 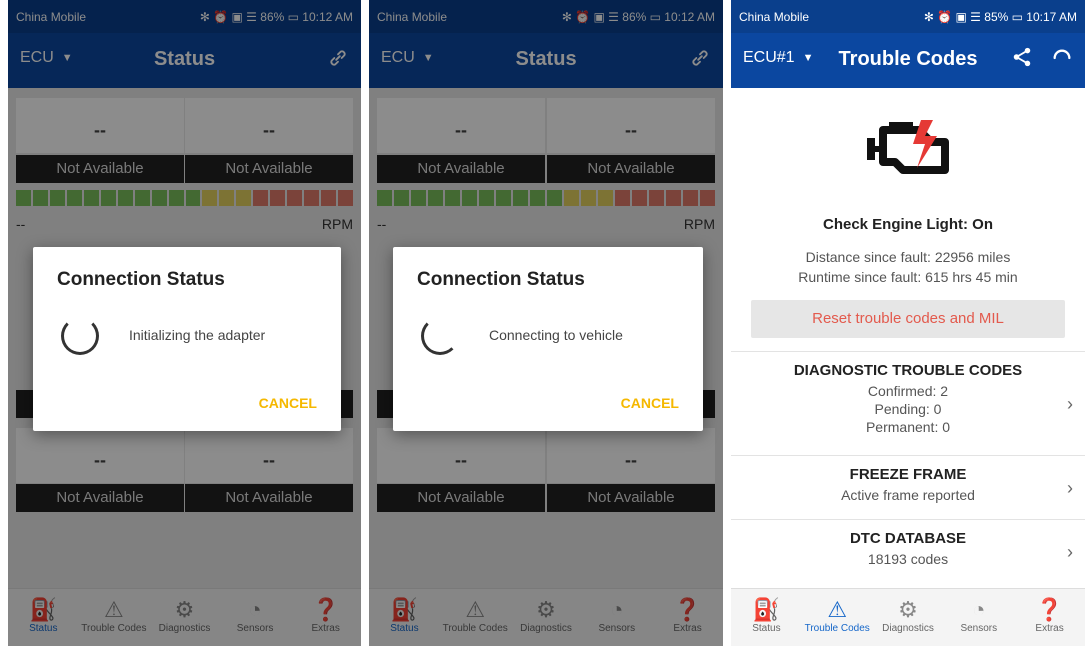 What do you see at coordinates (908, 427) in the screenshot?
I see `dtc-permanent: Permanent: 0` at bounding box center [908, 427].